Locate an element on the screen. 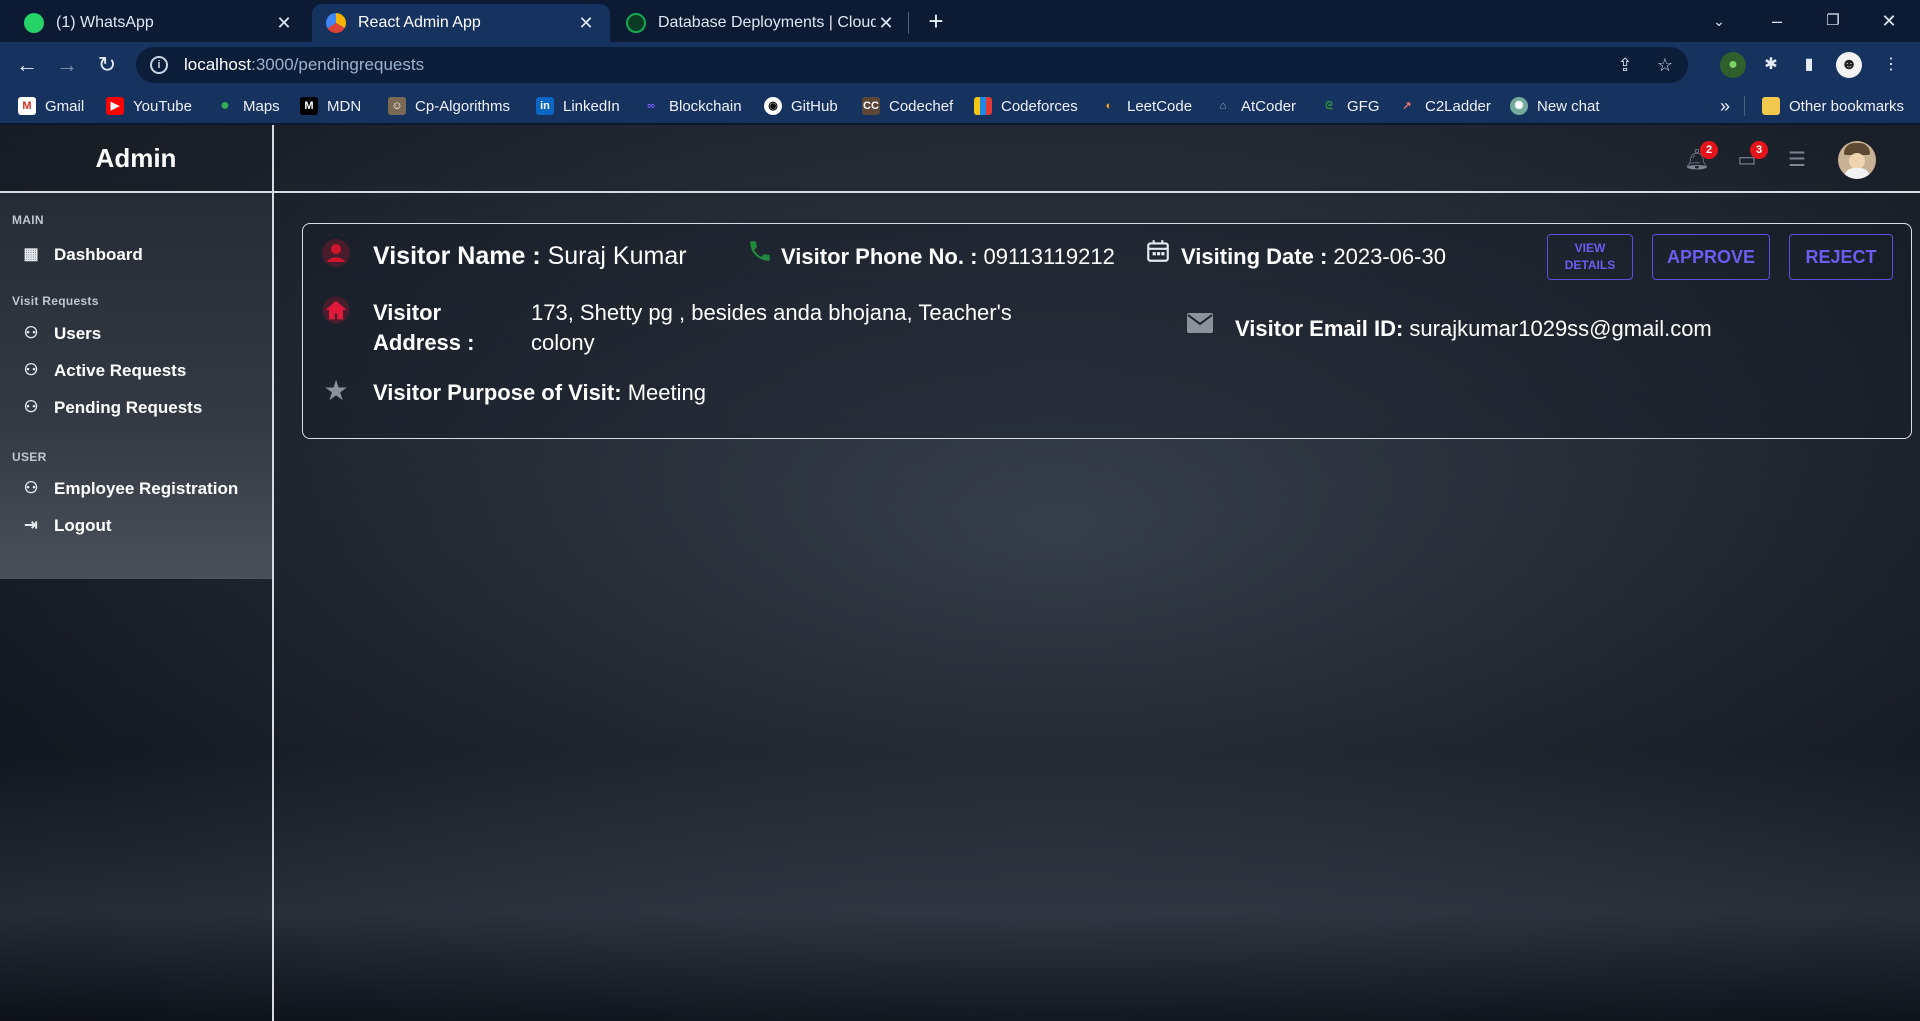 This screenshot has height=1021, width=1920. bookmark-c2ladder: ↗ C2Ladder is located at coordinates (1444, 106).